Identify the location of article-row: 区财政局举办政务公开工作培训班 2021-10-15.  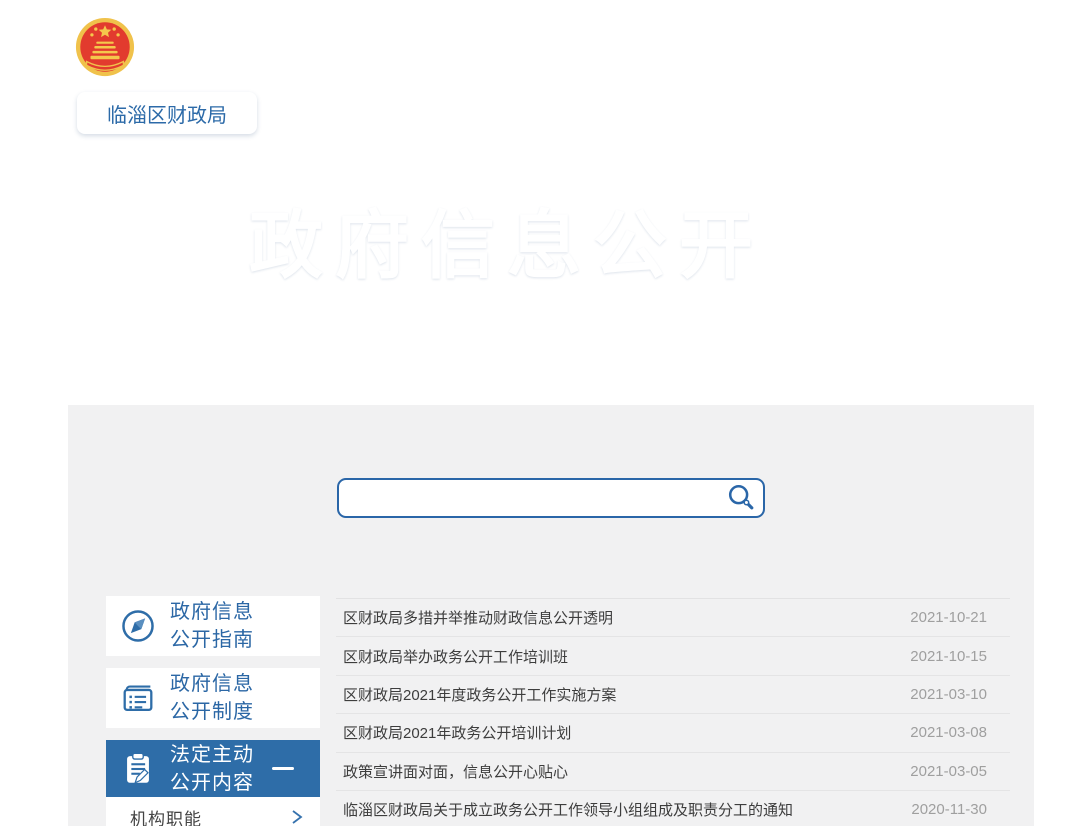
(673, 656).